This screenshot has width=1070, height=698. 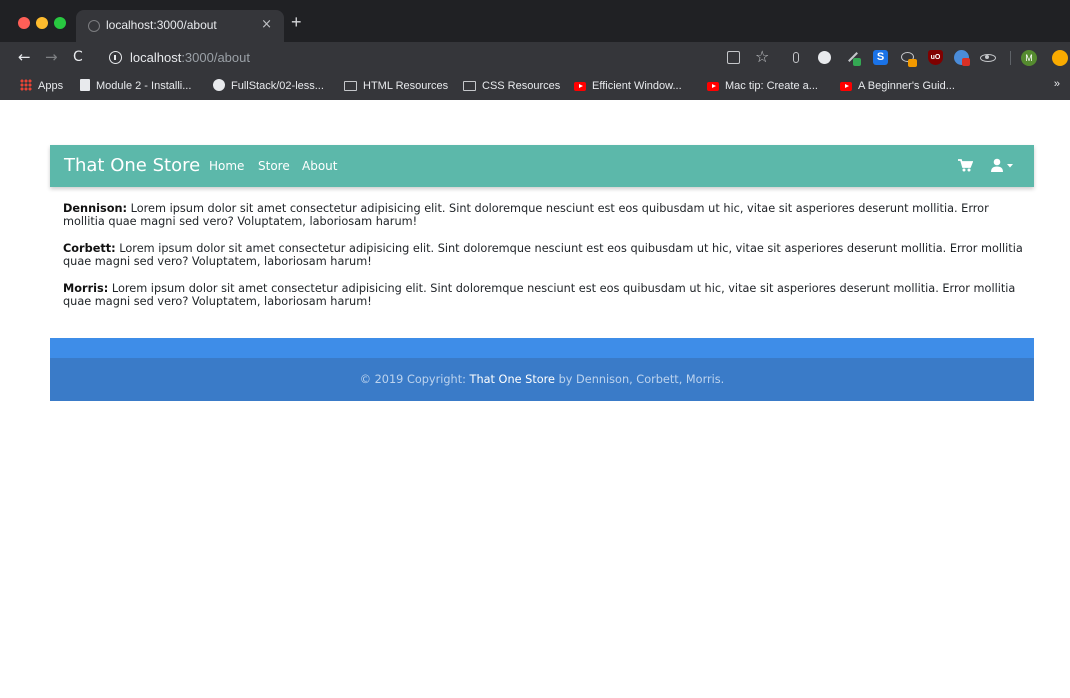 What do you see at coordinates (94, 26) in the screenshot?
I see `globe-icon` at bounding box center [94, 26].